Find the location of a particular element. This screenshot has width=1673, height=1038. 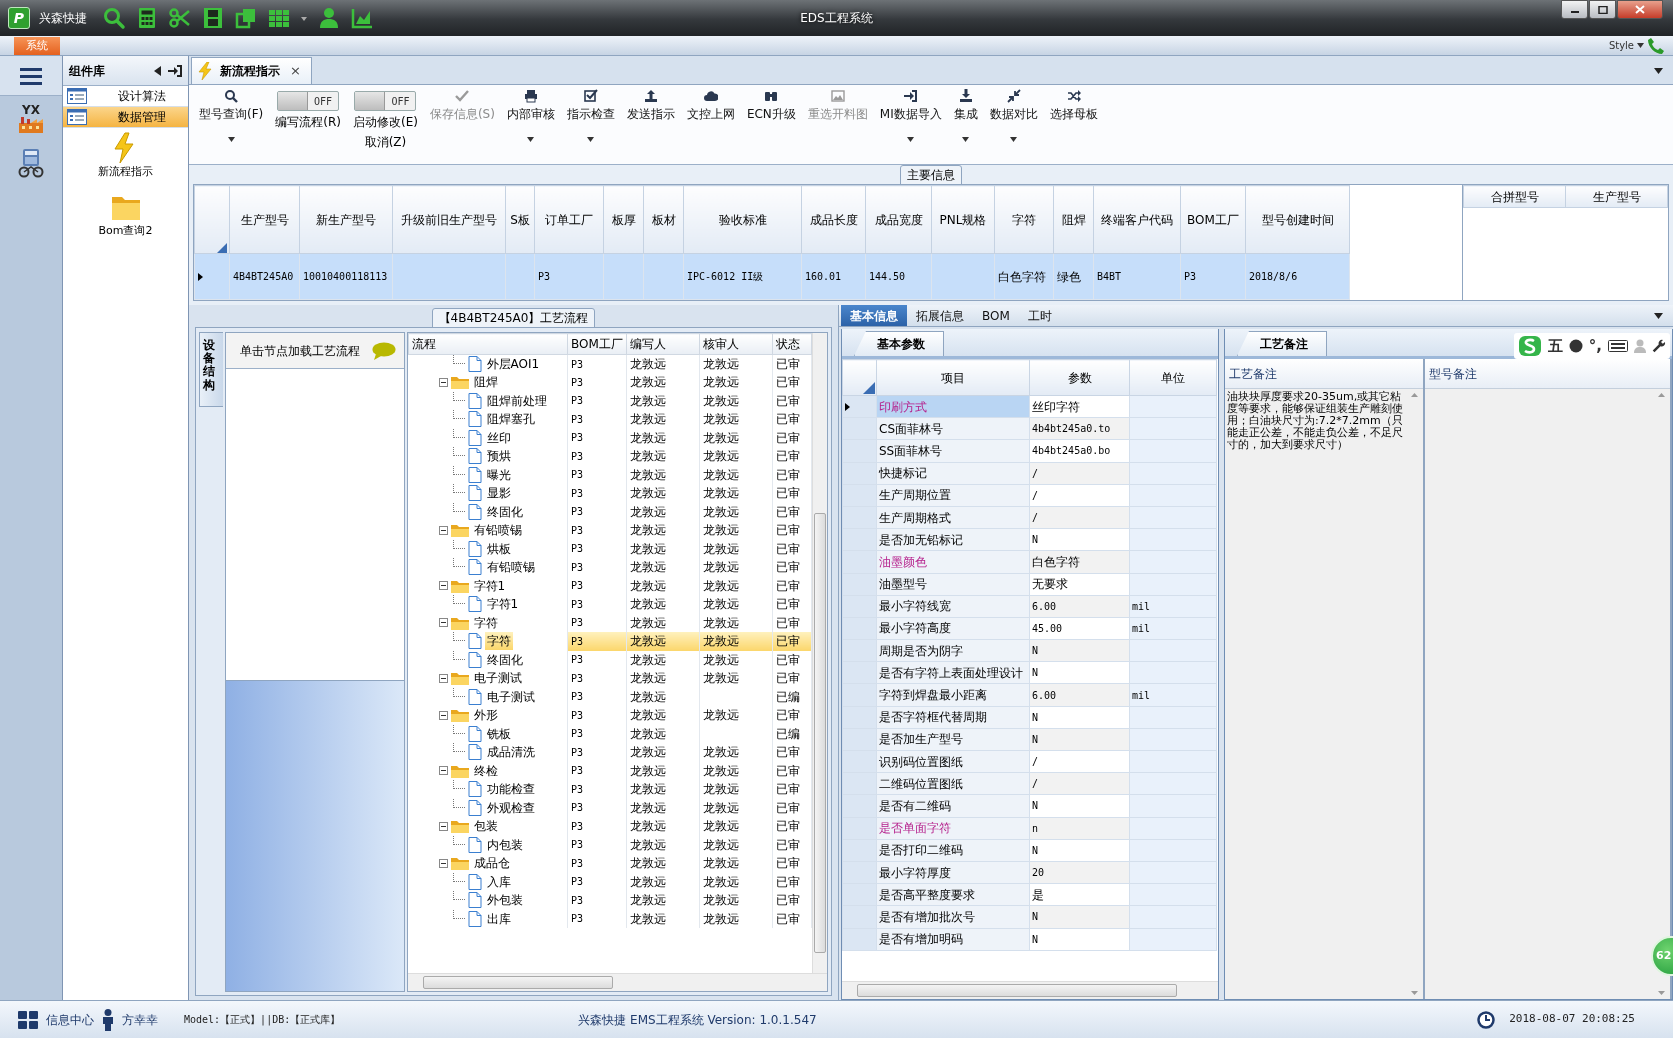

style-menu: Style is located at coordinates (1621, 45).